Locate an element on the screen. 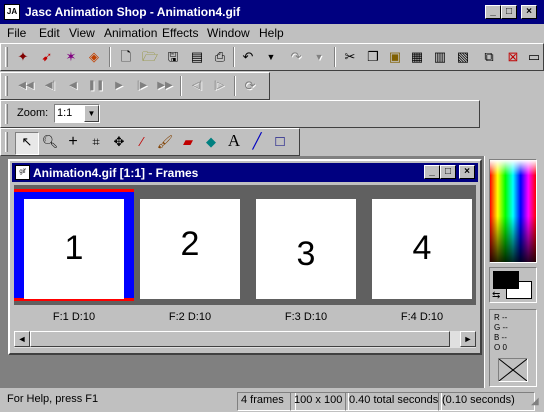 This screenshot has height=412, width=544. foreground-color-swatch is located at coordinates (506, 280).